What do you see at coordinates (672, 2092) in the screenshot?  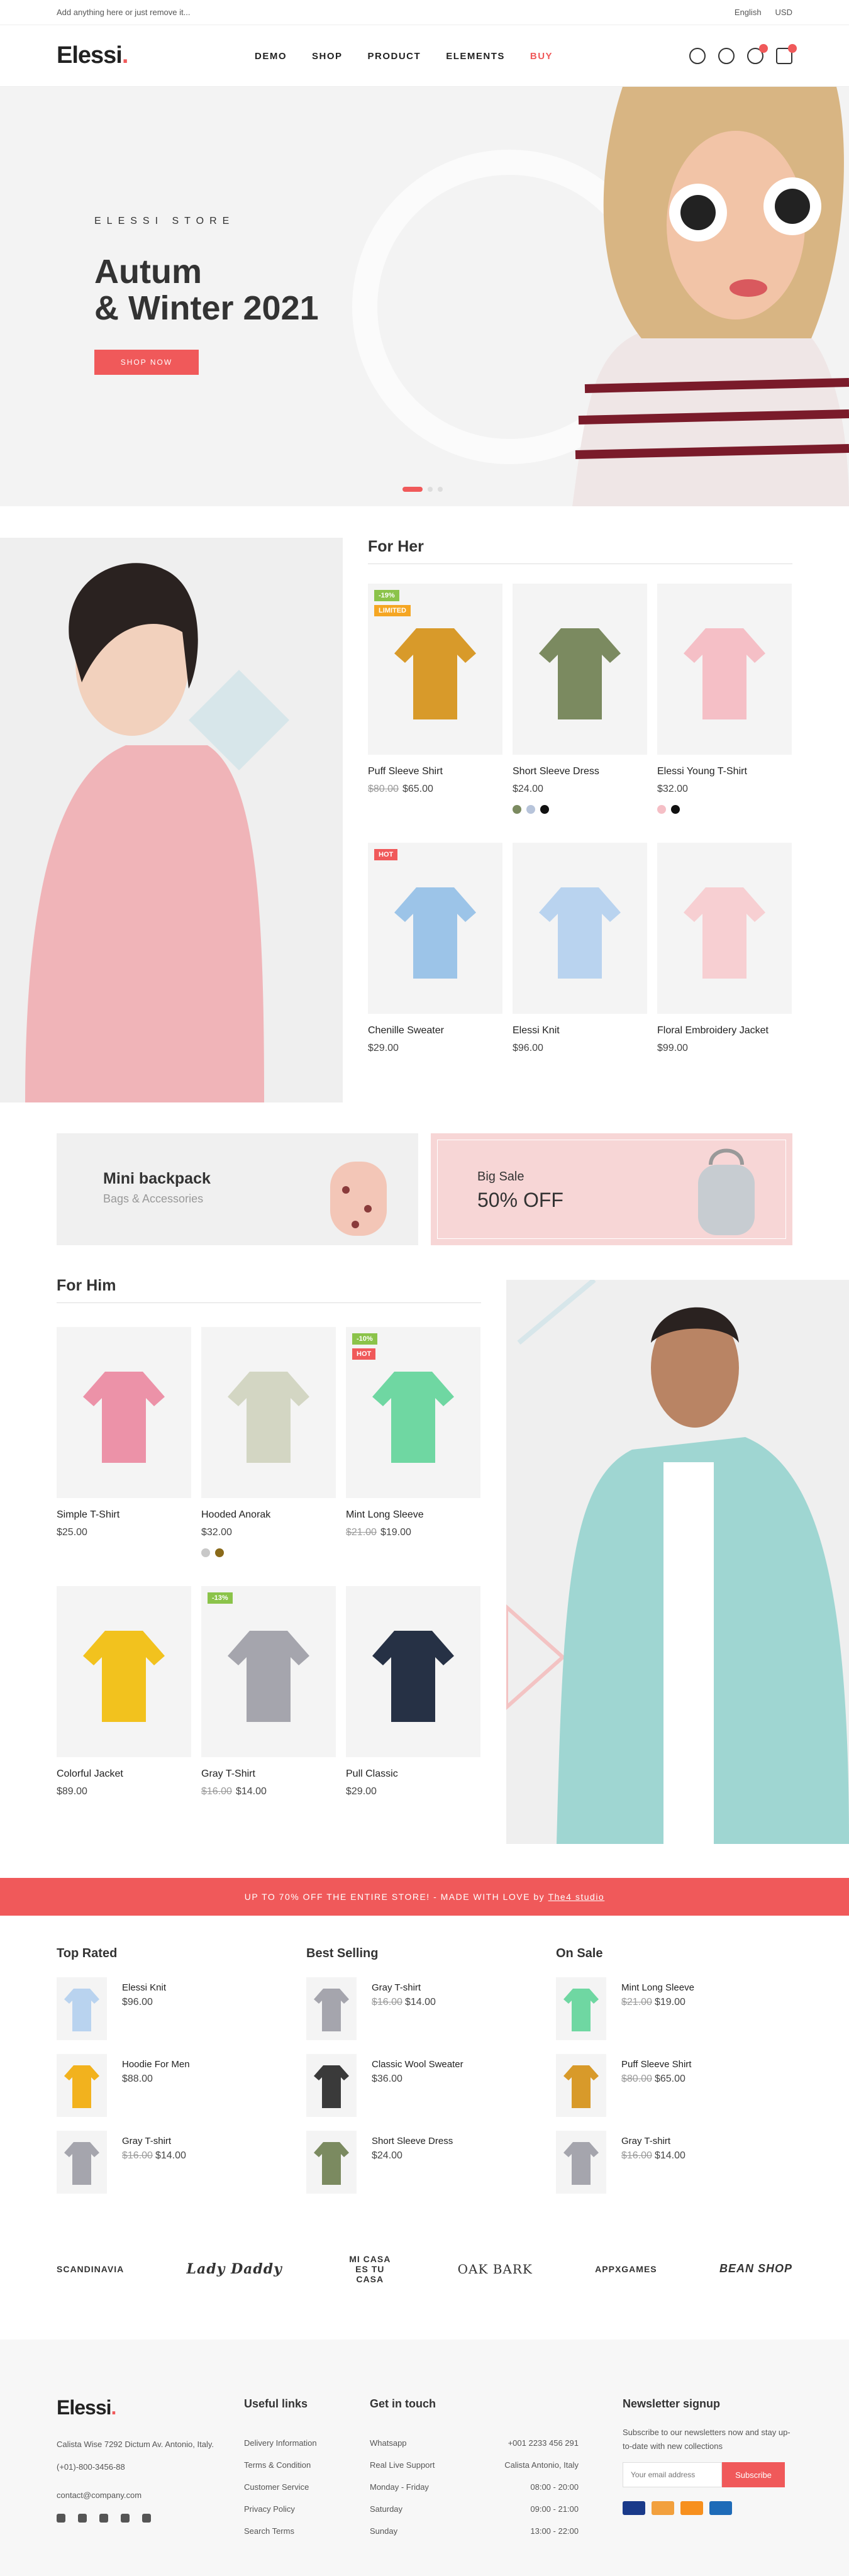 I see `list-item: Puff Sleeve Shirt $80.00 $65.00` at bounding box center [672, 2092].